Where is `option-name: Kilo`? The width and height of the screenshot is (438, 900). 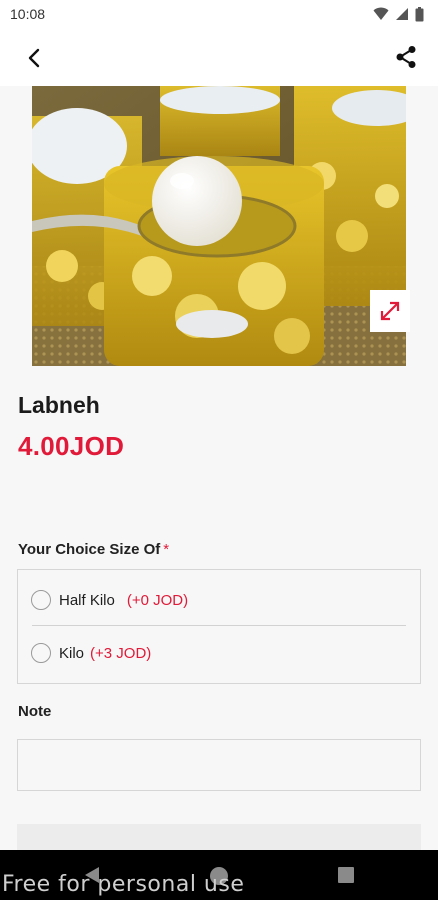 option-name: Kilo is located at coordinates (72, 653).